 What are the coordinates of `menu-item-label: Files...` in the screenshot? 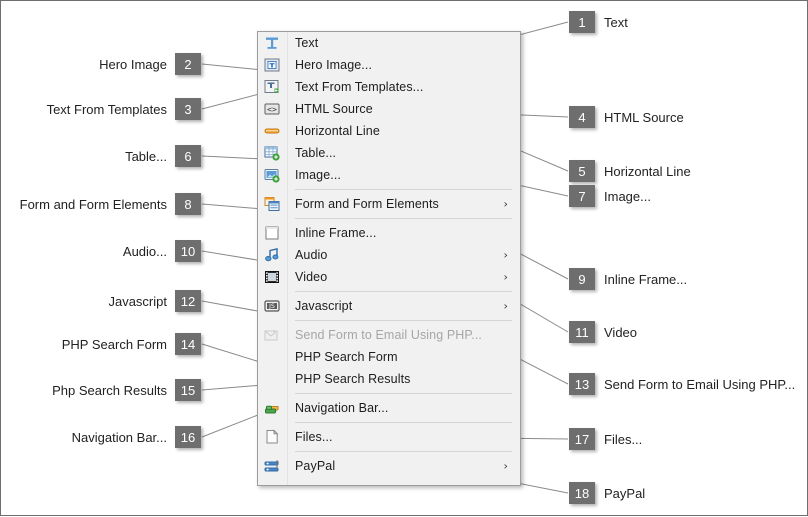 It's located at (314, 437).